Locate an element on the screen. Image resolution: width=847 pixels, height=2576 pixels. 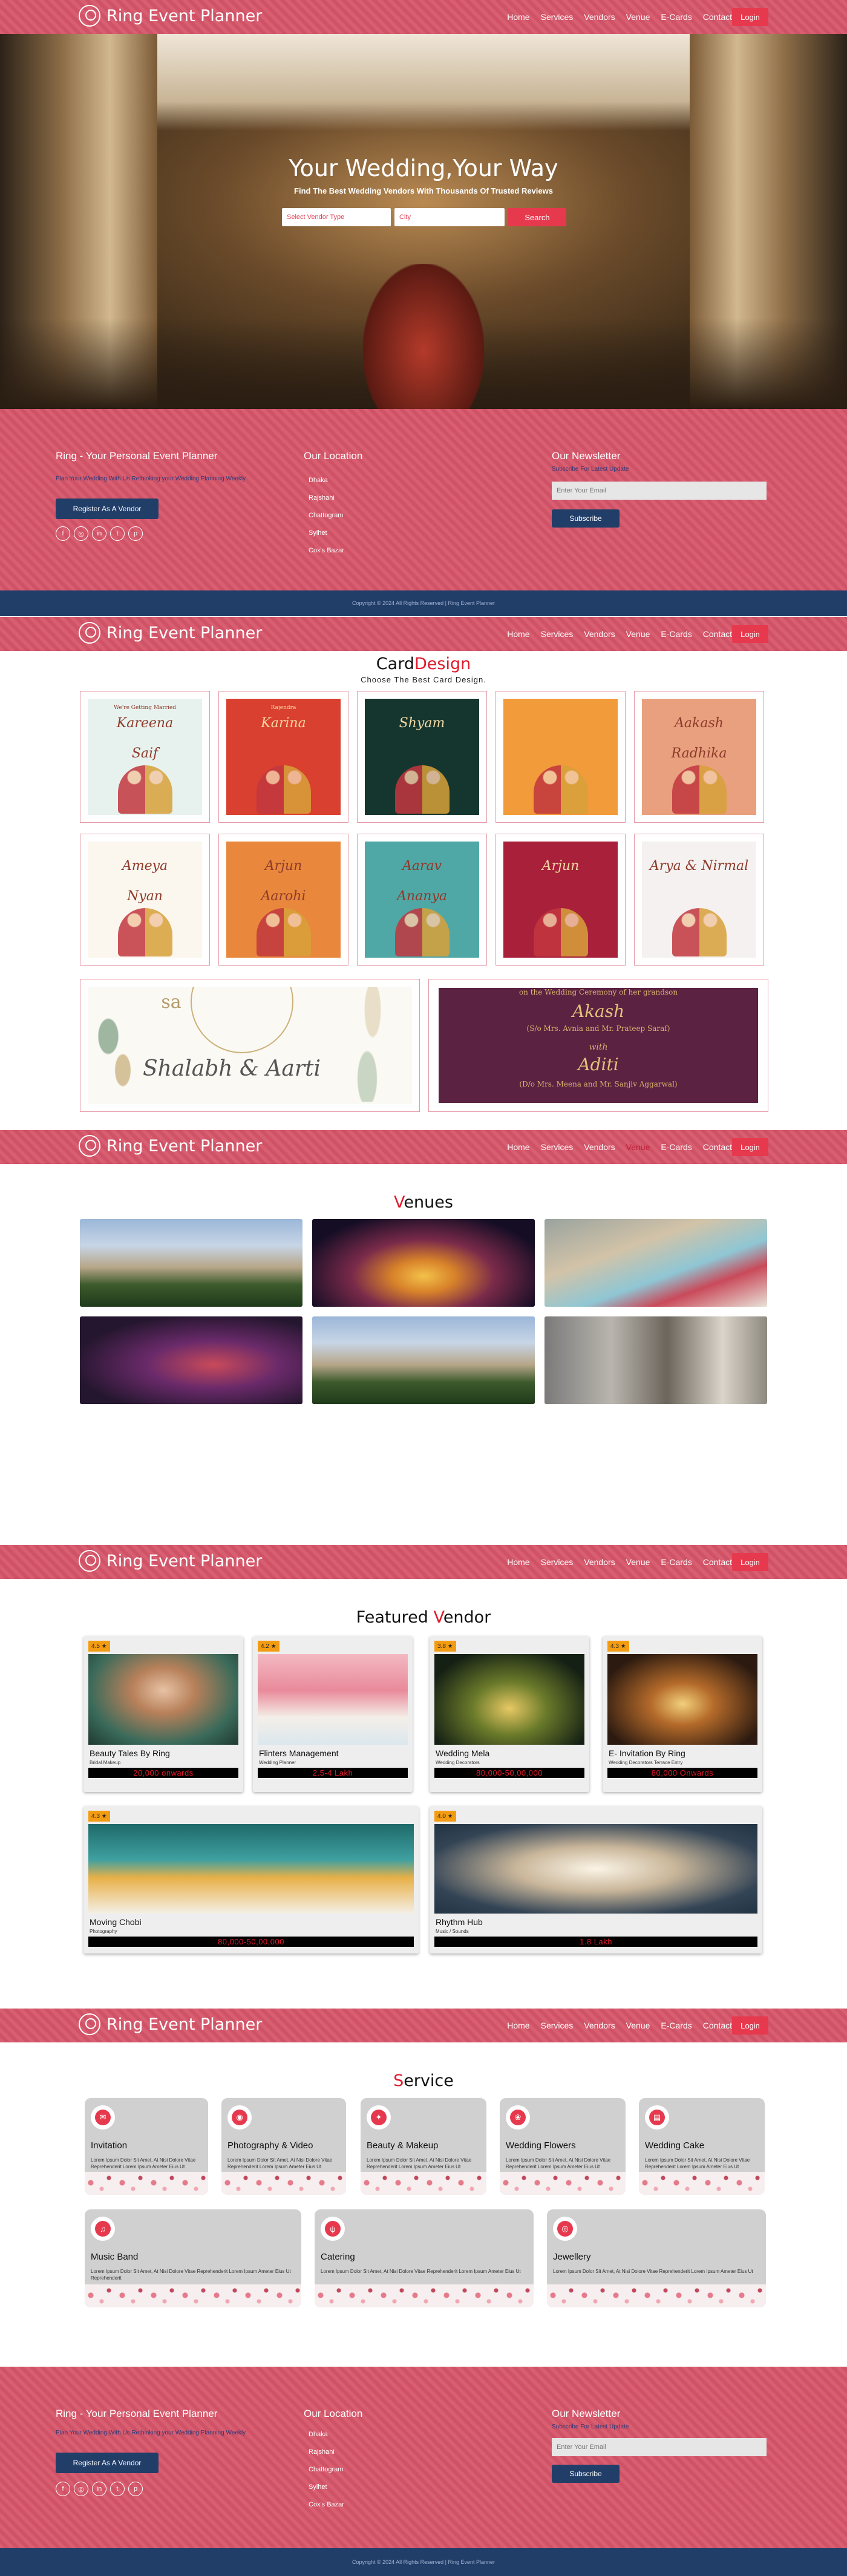
vendor-card: 4.0 ★ Rhythm Hub Music / Sounds 1.8 Lakh is located at coordinates (596, 1879).